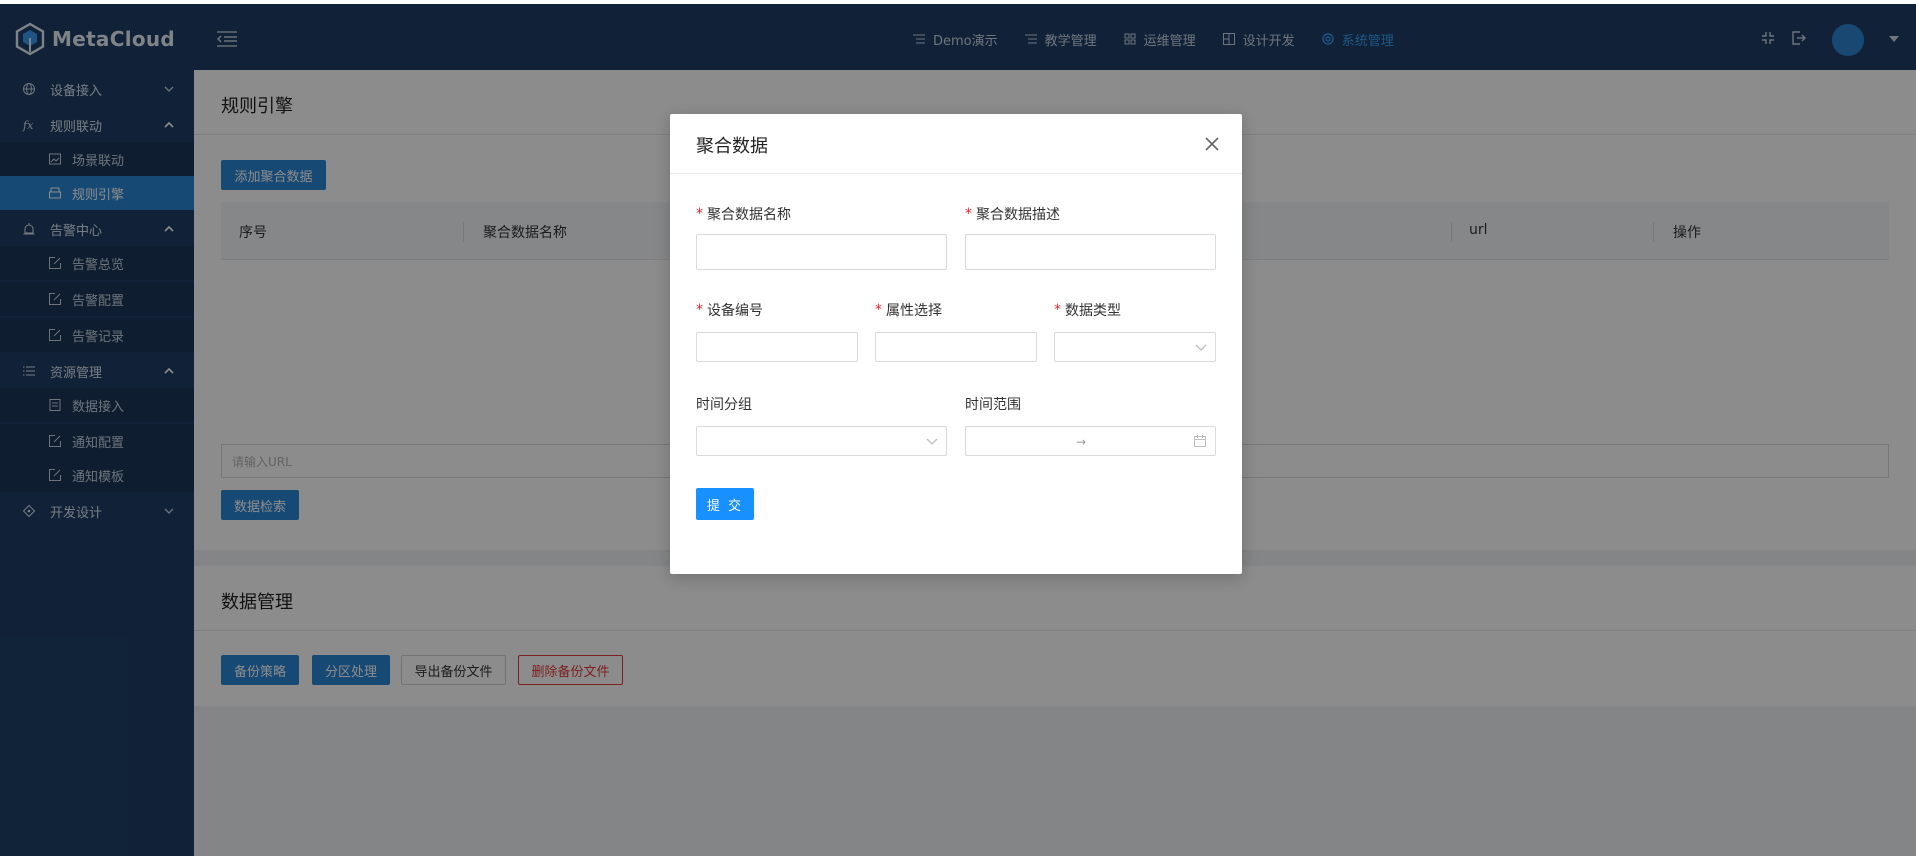 The height and width of the screenshot is (856, 1916). I want to click on divider, so click(956, 173).